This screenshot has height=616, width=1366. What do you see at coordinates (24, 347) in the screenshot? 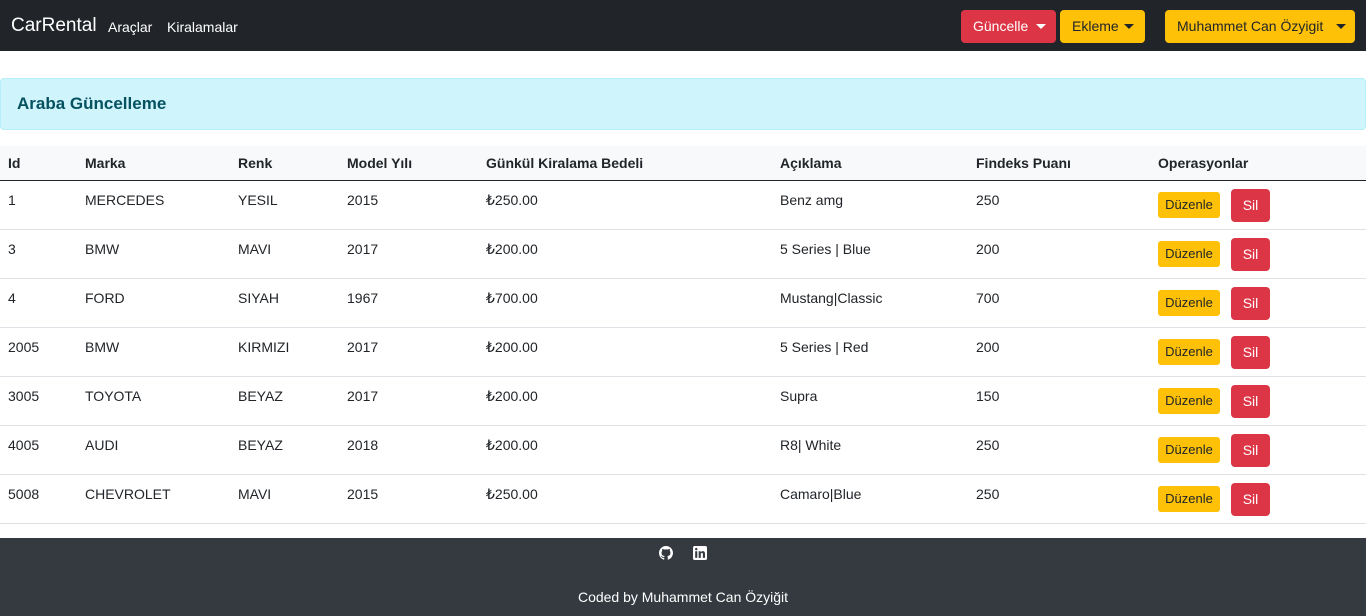
I see `cell-id: 2005` at bounding box center [24, 347].